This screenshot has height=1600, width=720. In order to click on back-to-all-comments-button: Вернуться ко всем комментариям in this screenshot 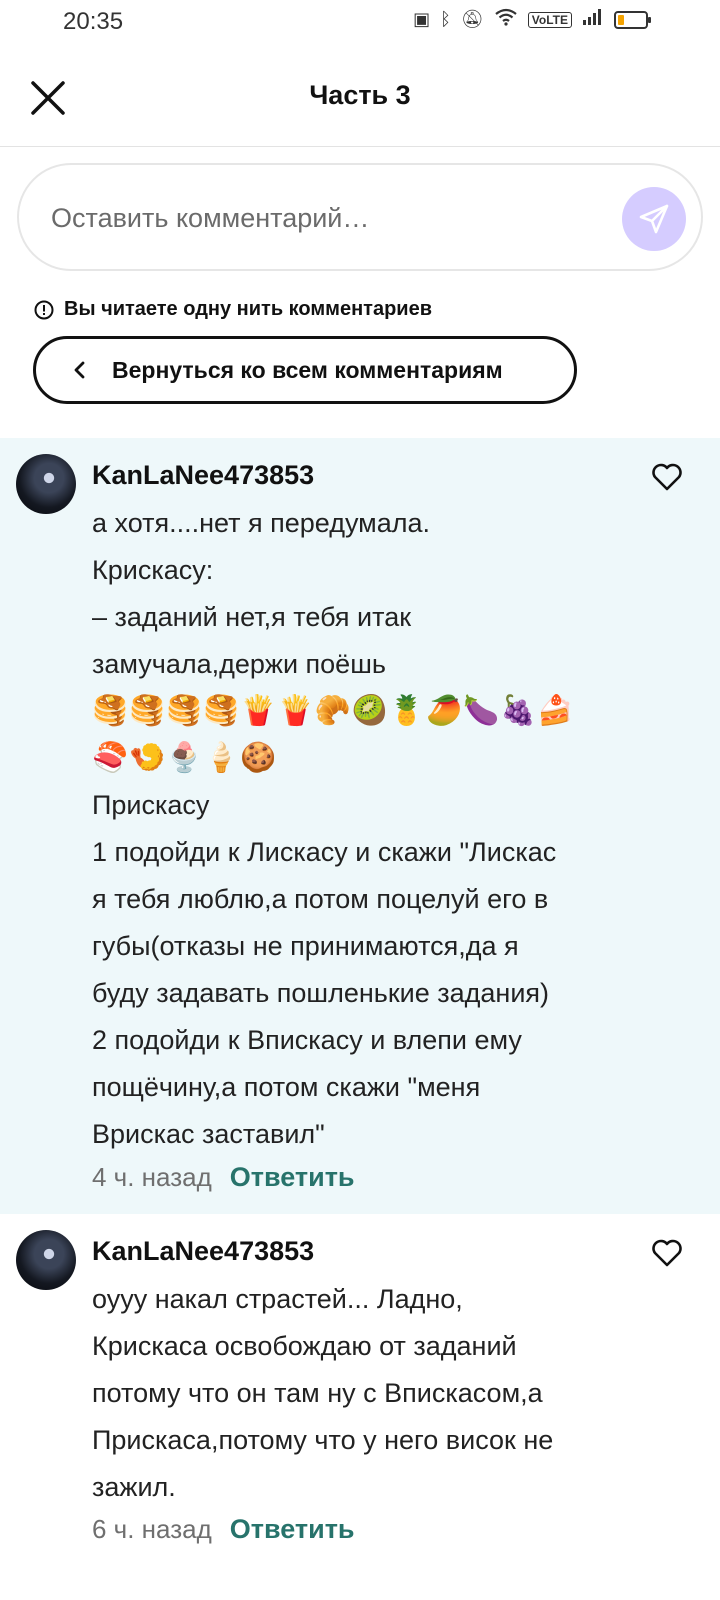, I will do `click(305, 370)`.